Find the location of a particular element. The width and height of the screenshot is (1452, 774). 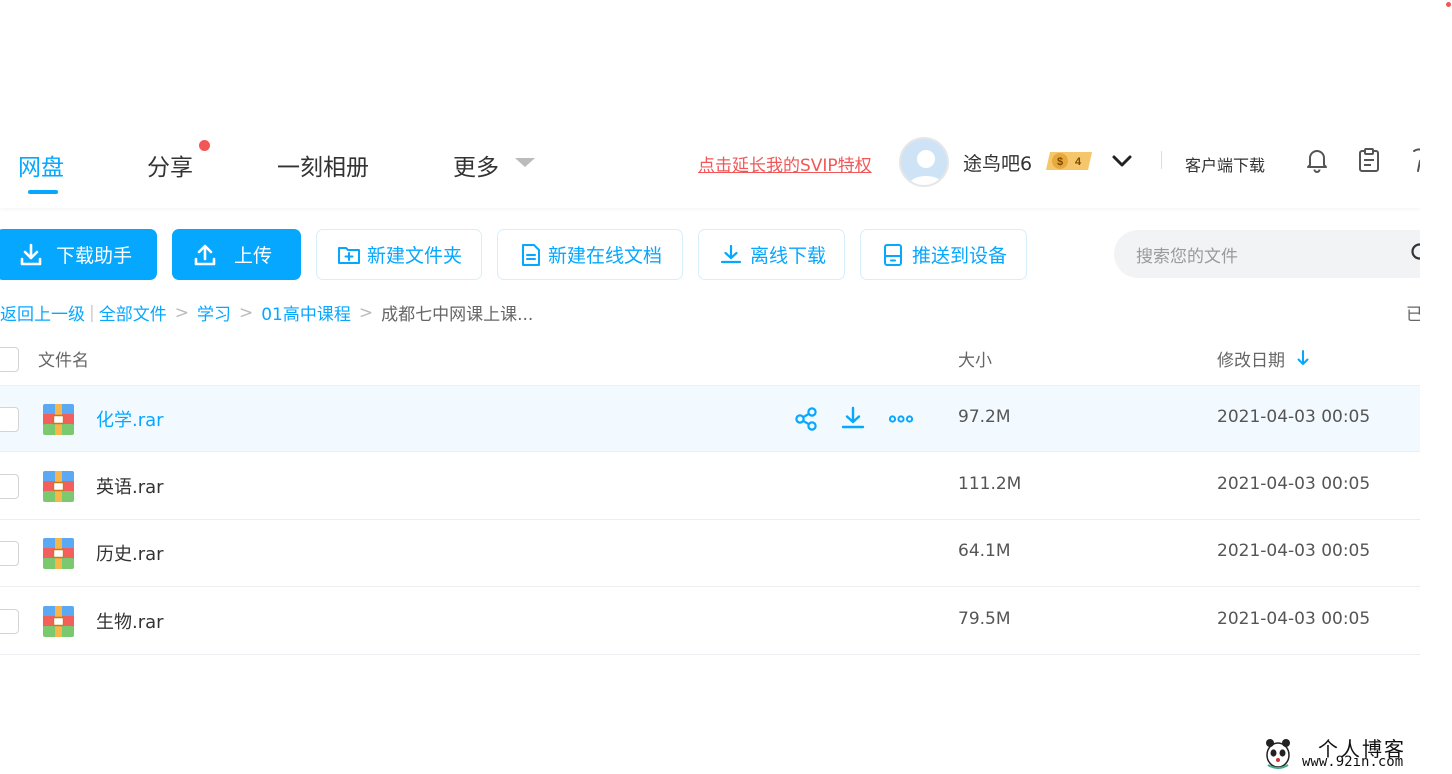

file-size: 111.2M is located at coordinates (990, 484).